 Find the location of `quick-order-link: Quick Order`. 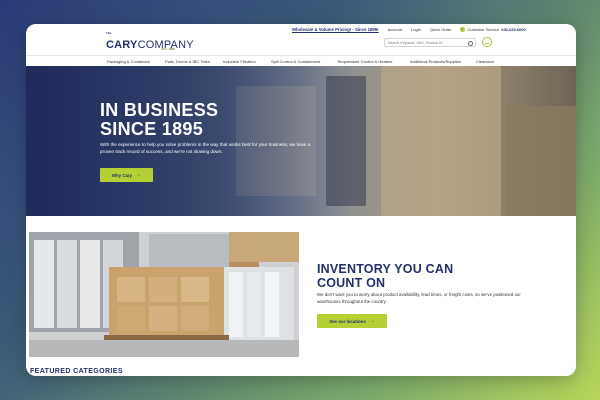

quick-order-link: Quick Order is located at coordinates (441, 29).